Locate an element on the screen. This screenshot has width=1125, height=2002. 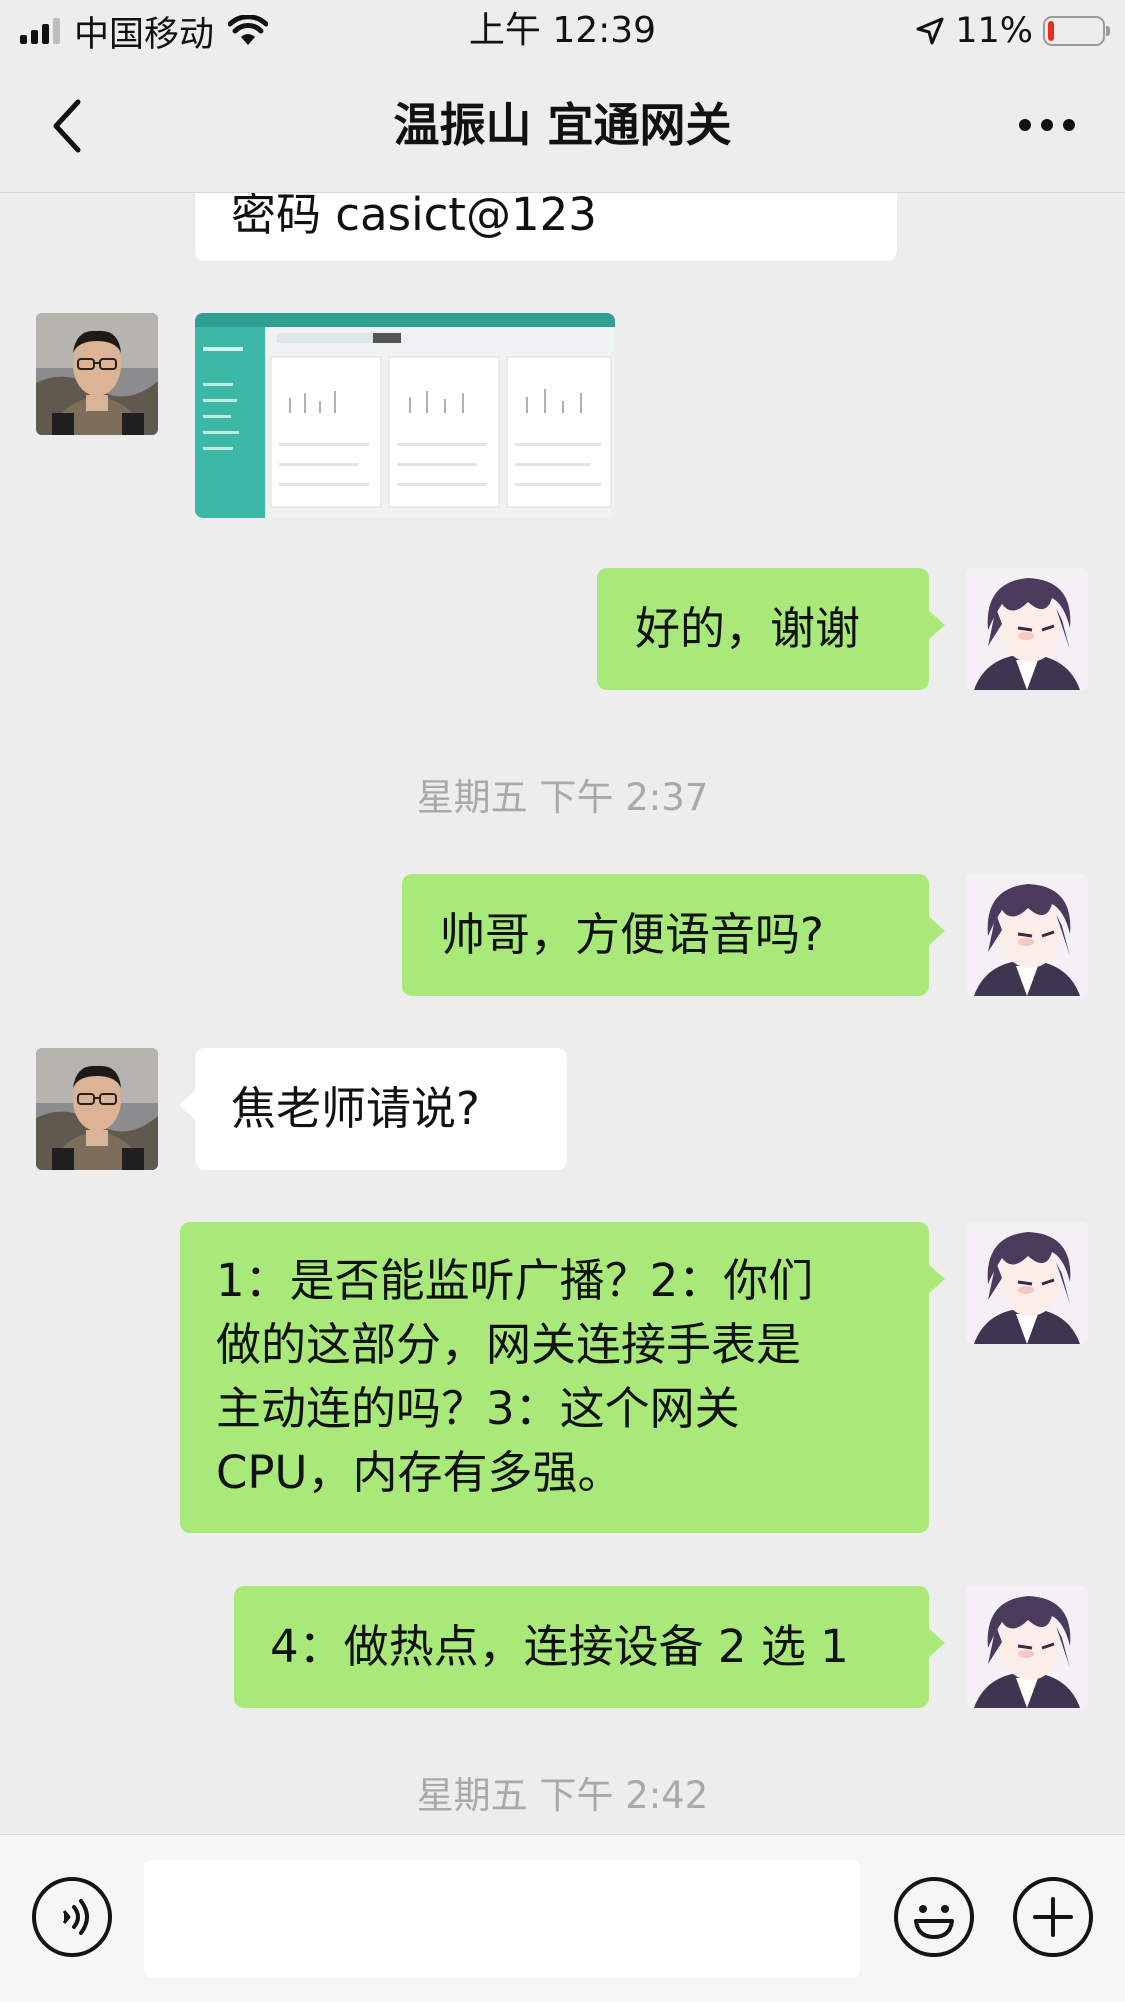
battery-level is located at coordinates (1051, 31).